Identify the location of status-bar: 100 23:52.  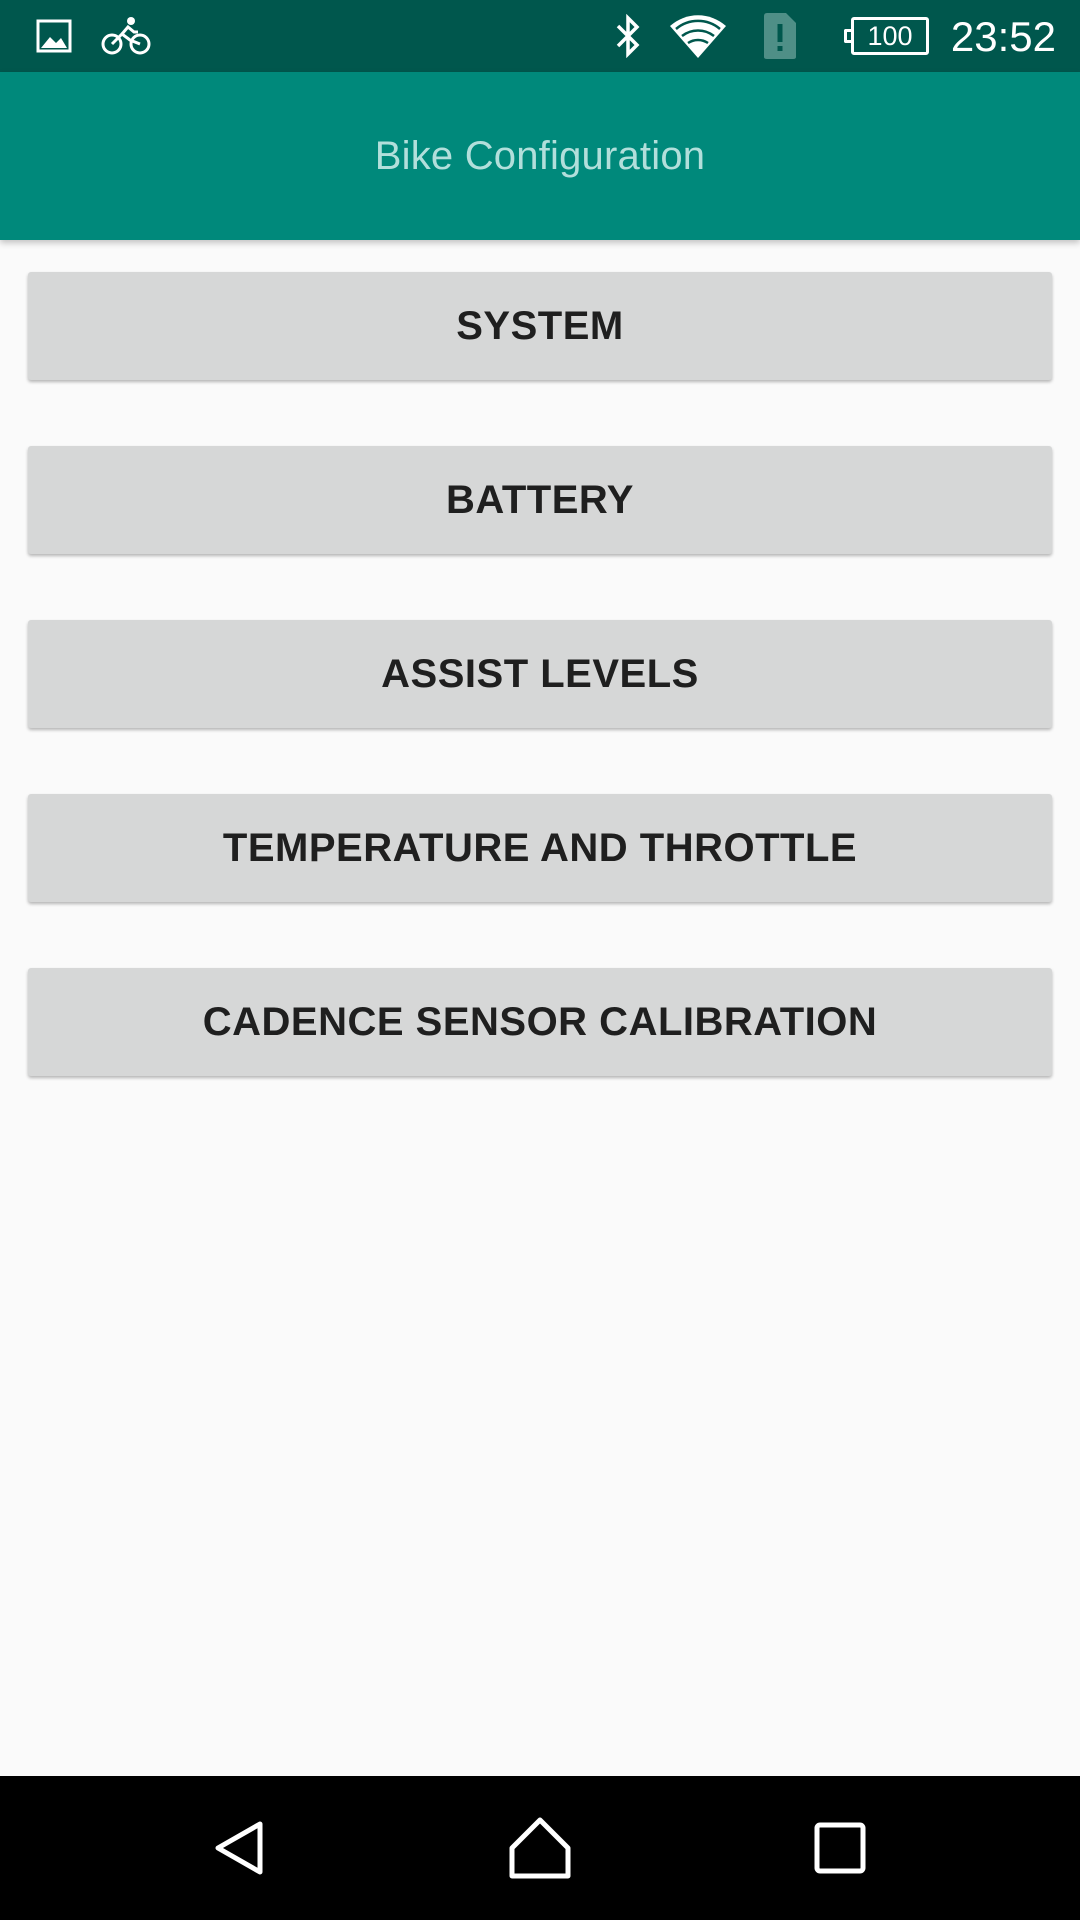
(540, 36).